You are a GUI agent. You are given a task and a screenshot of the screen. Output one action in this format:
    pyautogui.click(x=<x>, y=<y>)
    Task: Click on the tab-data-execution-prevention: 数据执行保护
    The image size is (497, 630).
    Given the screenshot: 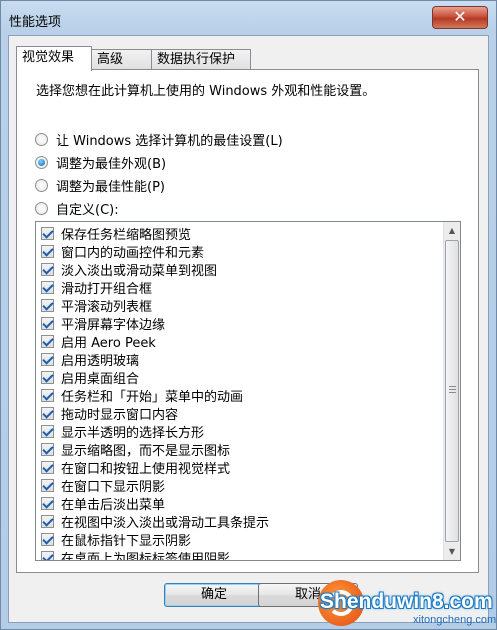 What is the action you would take?
    pyautogui.click(x=201, y=59)
    